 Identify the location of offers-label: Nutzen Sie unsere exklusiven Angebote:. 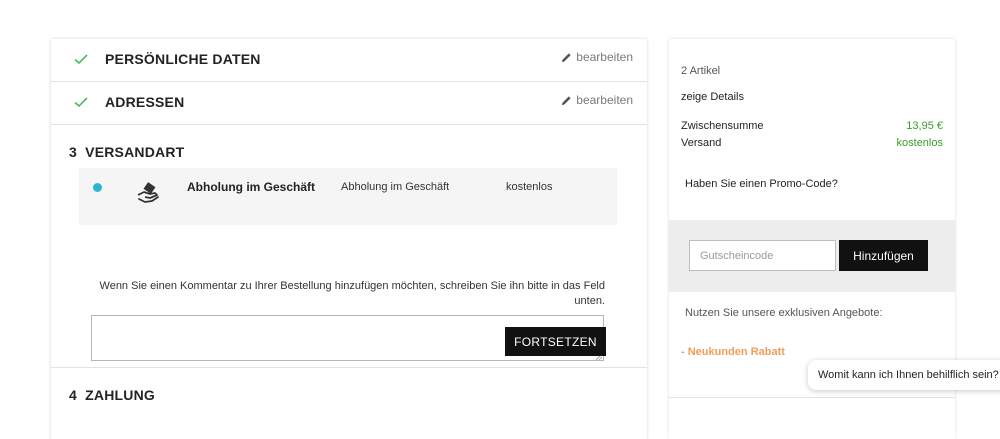
(784, 313).